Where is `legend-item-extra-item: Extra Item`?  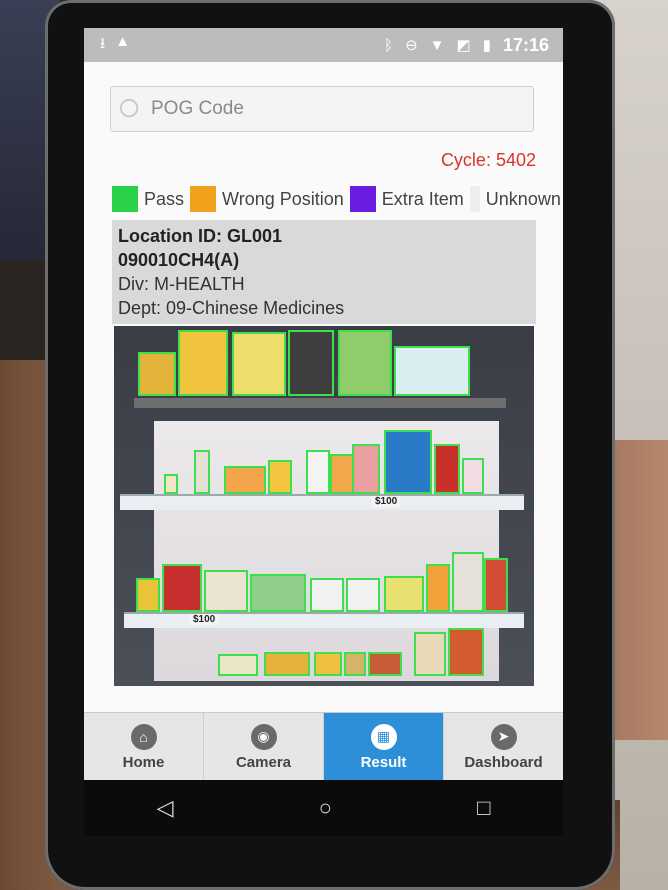
legend-item-extra-item: Extra Item is located at coordinates (409, 199).